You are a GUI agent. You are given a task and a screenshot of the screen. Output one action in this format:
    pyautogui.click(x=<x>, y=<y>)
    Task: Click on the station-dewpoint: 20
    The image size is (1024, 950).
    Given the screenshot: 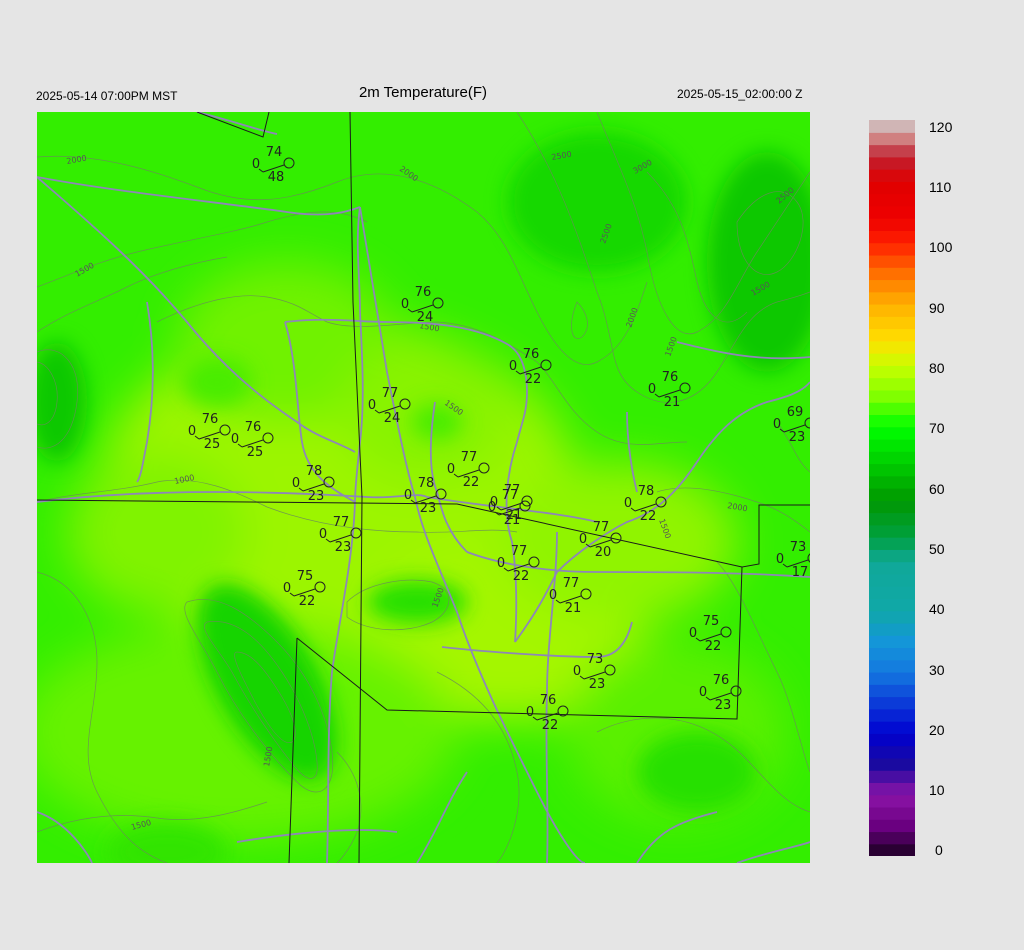 What is the action you would take?
    pyautogui.click(x=603, y=552)
    